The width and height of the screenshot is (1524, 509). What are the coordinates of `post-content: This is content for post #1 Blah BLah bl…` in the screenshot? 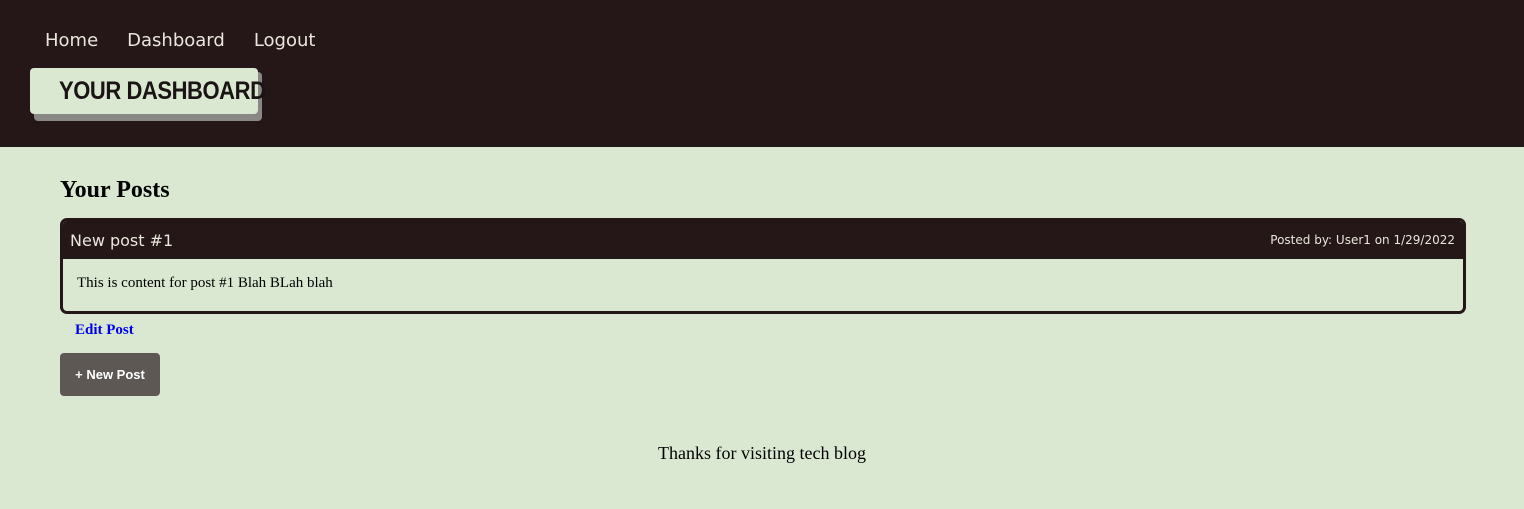 It's located at (205, 283).